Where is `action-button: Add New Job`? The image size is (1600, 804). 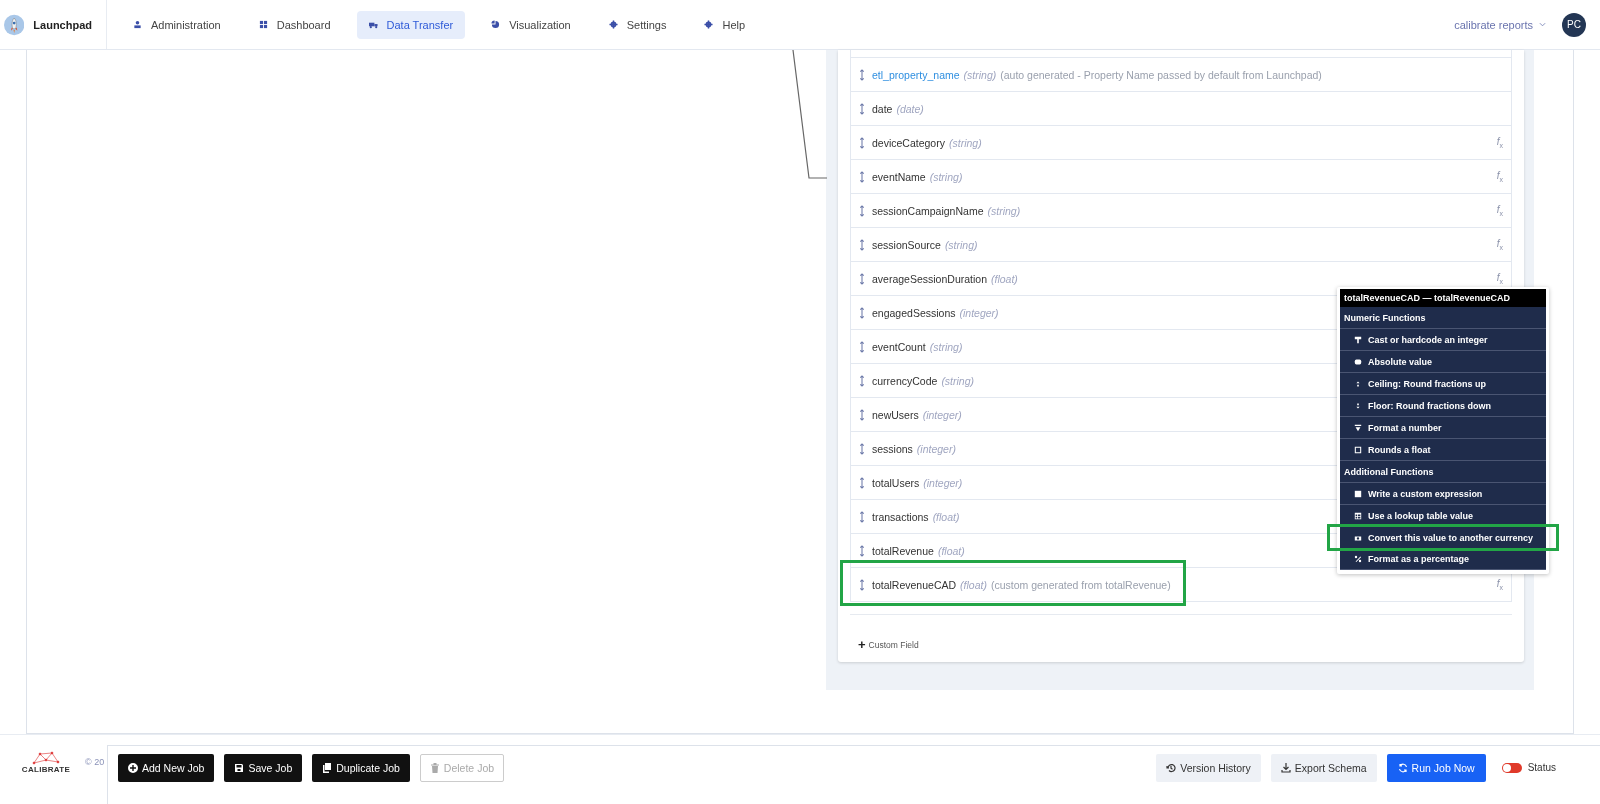
action-button: Add New Job is located at coordinates (166, 768).